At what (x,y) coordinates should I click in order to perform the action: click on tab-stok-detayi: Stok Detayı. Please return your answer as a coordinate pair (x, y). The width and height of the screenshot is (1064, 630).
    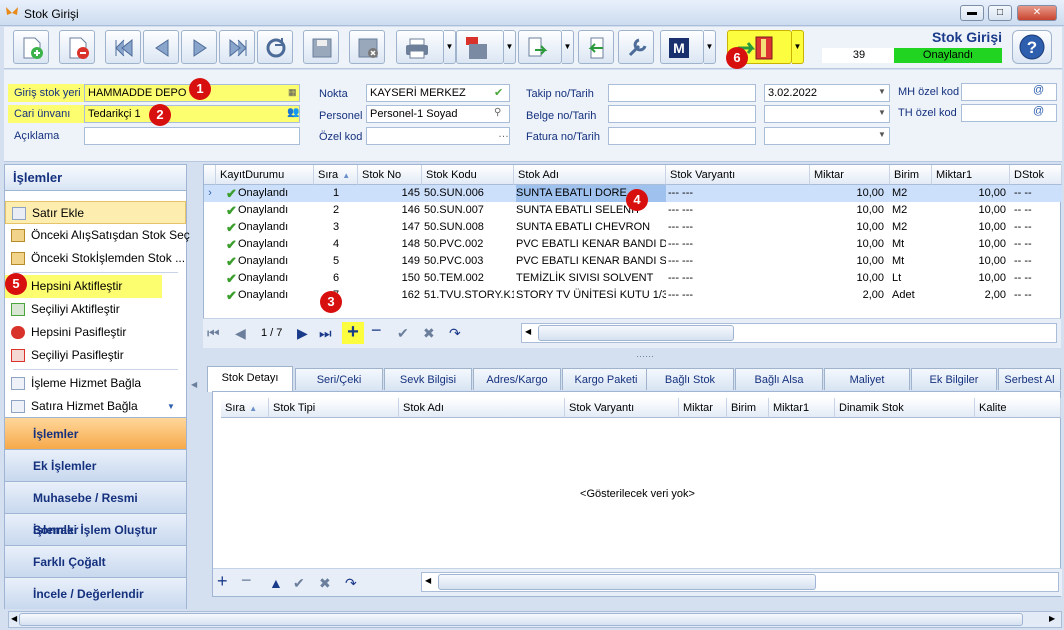
    Looking at the image, I should click on (250, 379).